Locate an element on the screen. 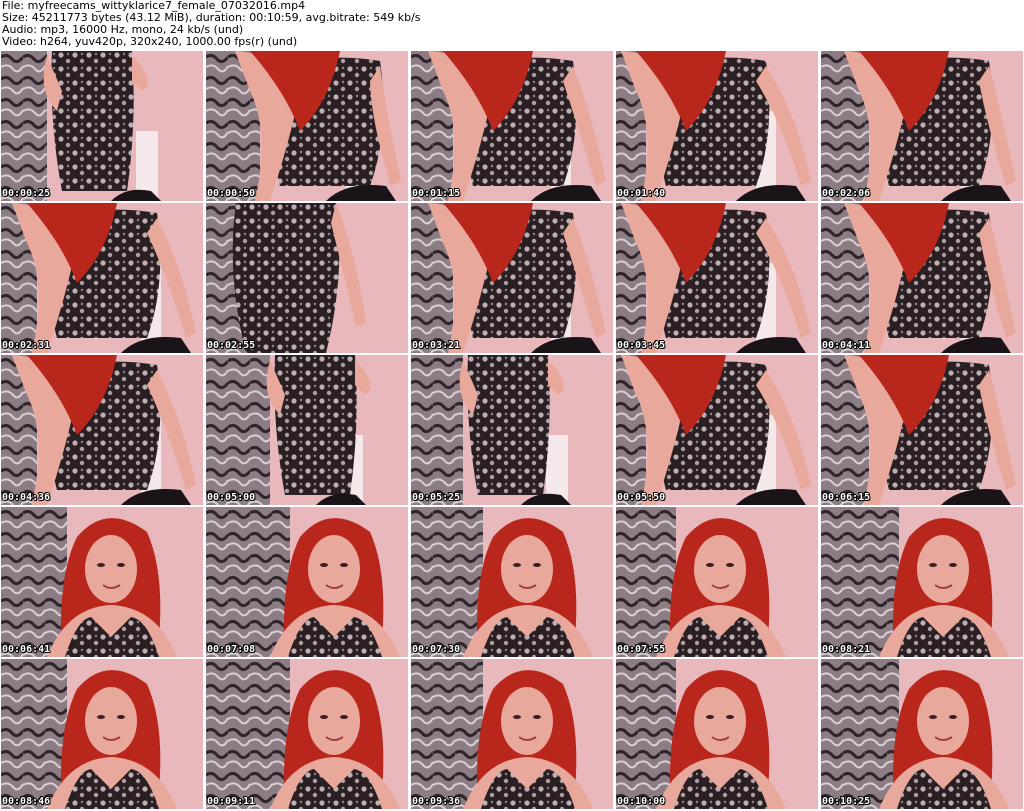 Image resolution: width=1024 pixels, height=811 pixels. video-thumbnail: 00:04:11 is located at coordinates (922, 278).